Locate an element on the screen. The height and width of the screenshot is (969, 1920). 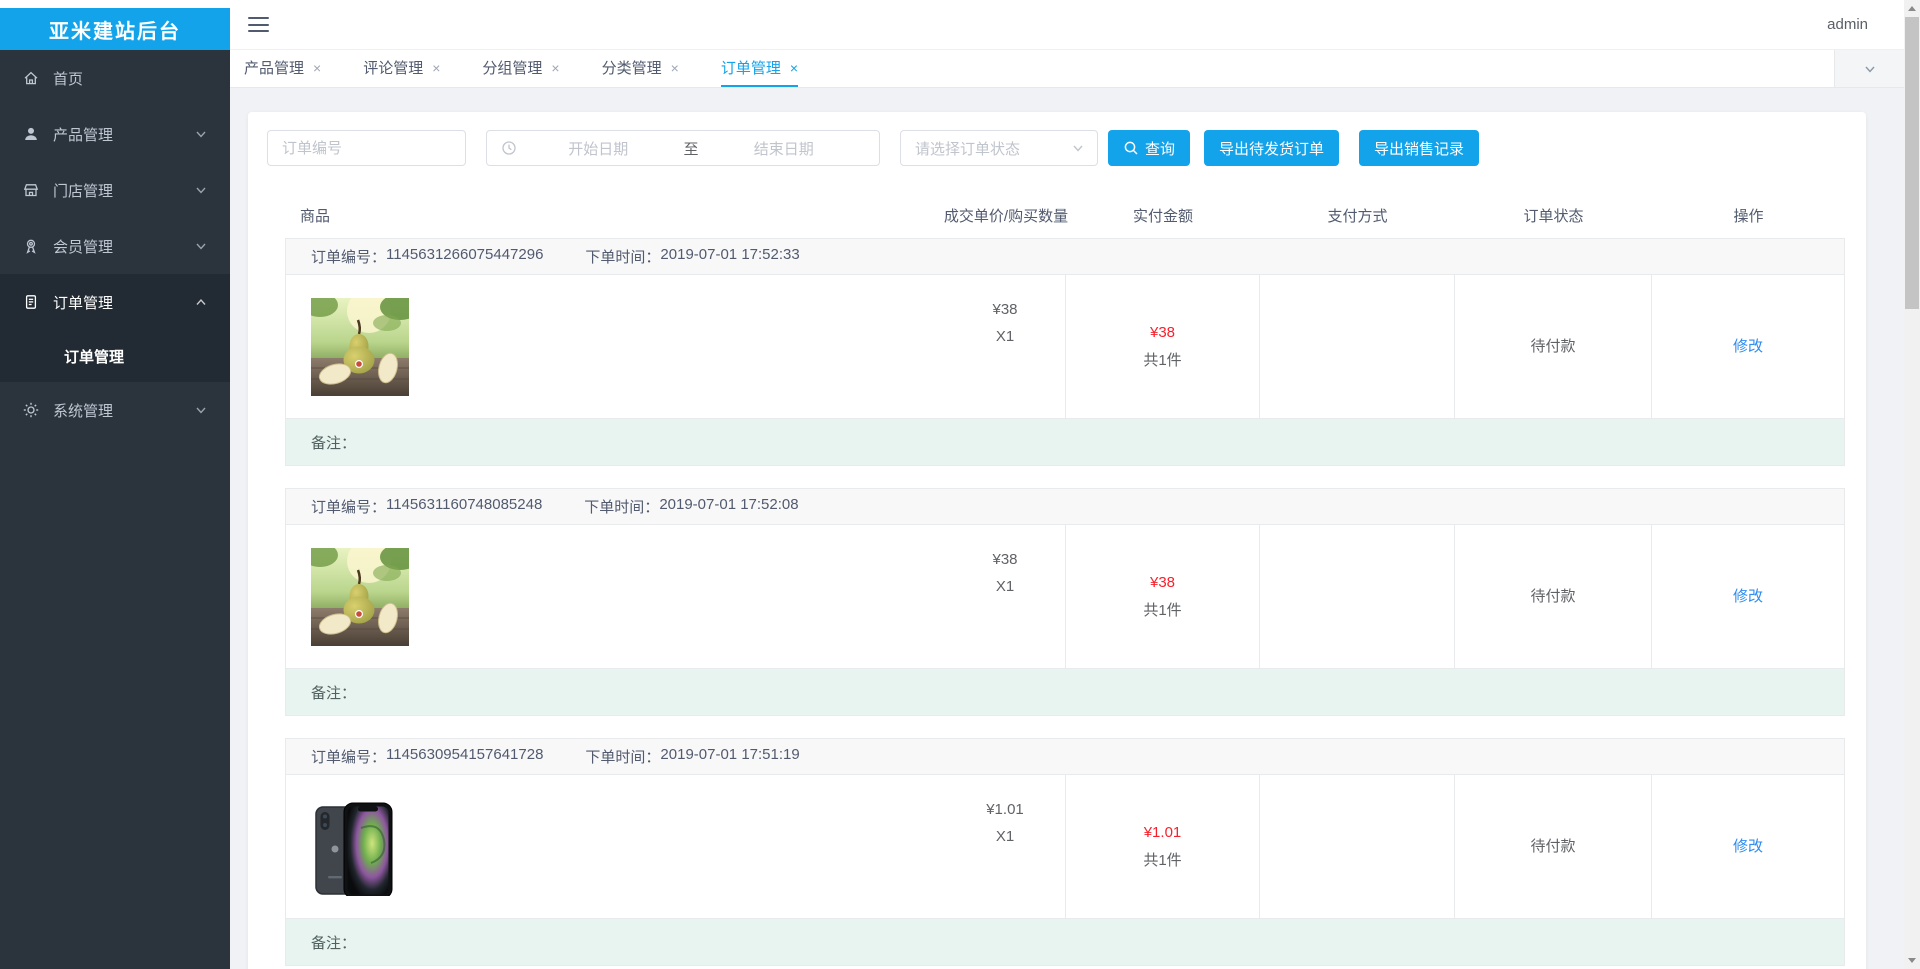
column-header: 成交单价/购买数量 is located at coordinates (1006, 216).